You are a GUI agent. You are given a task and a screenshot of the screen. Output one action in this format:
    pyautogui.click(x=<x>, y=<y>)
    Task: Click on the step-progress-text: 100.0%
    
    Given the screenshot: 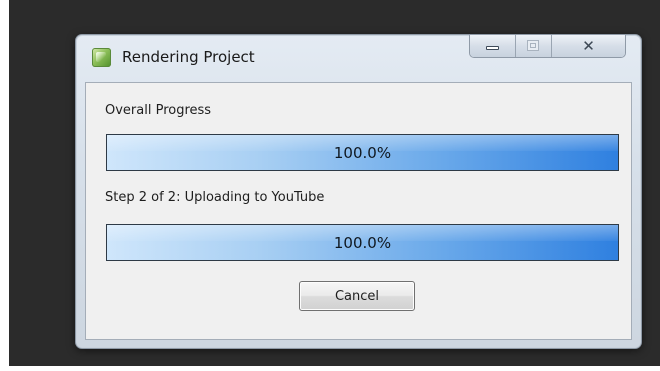 What is the action you would take?
    pyautogui.click(x=362, y=242)
    